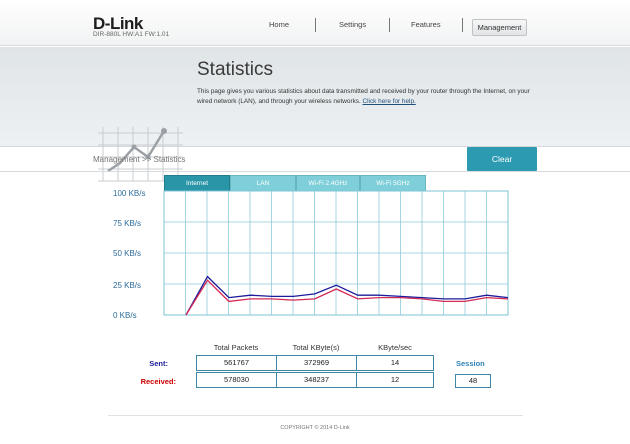  I want to click on sent-total-packets: 561767, so click(236, 363).